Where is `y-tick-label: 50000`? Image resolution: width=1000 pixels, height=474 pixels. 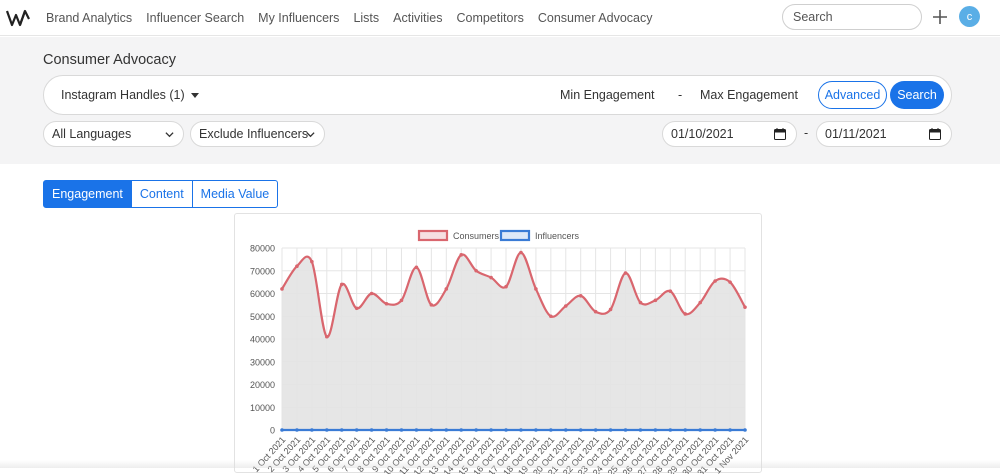
y-tick-label: 50000 is located at coordinates (262, 317).